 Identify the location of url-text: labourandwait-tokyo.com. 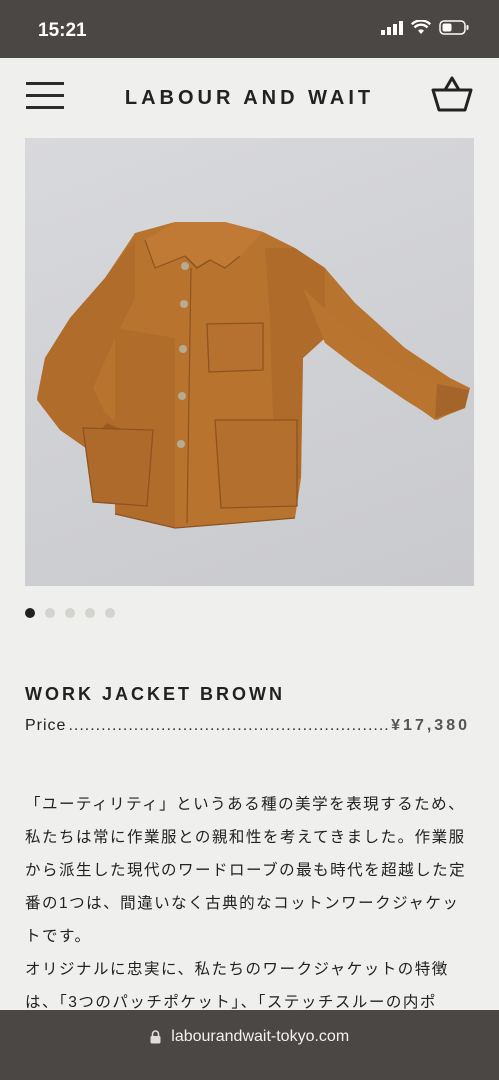
(260, 1036).